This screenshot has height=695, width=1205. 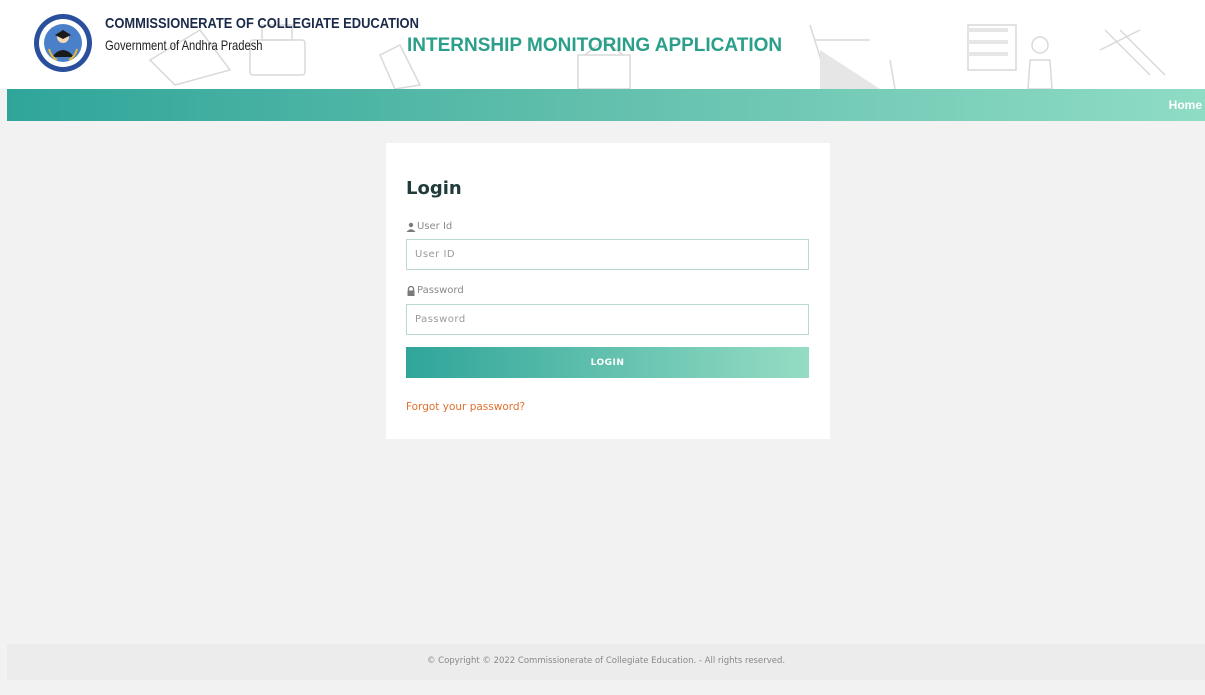 I want to click on emblem-seal-icon, so click(x=63, y=43).